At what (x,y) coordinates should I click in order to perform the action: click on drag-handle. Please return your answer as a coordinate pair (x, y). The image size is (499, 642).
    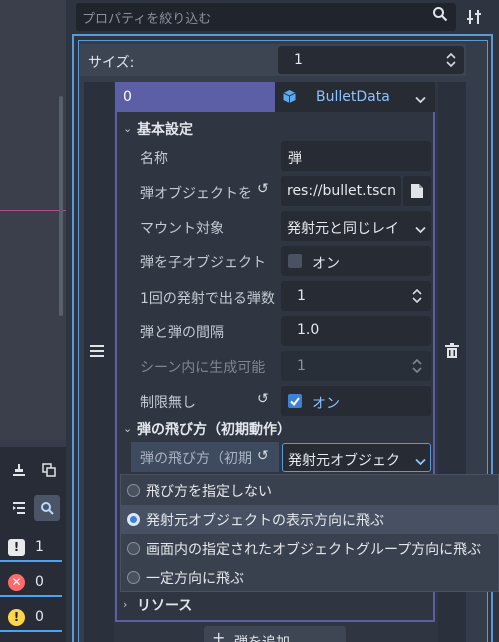
    Looking at the image, I should click on (99, 362).